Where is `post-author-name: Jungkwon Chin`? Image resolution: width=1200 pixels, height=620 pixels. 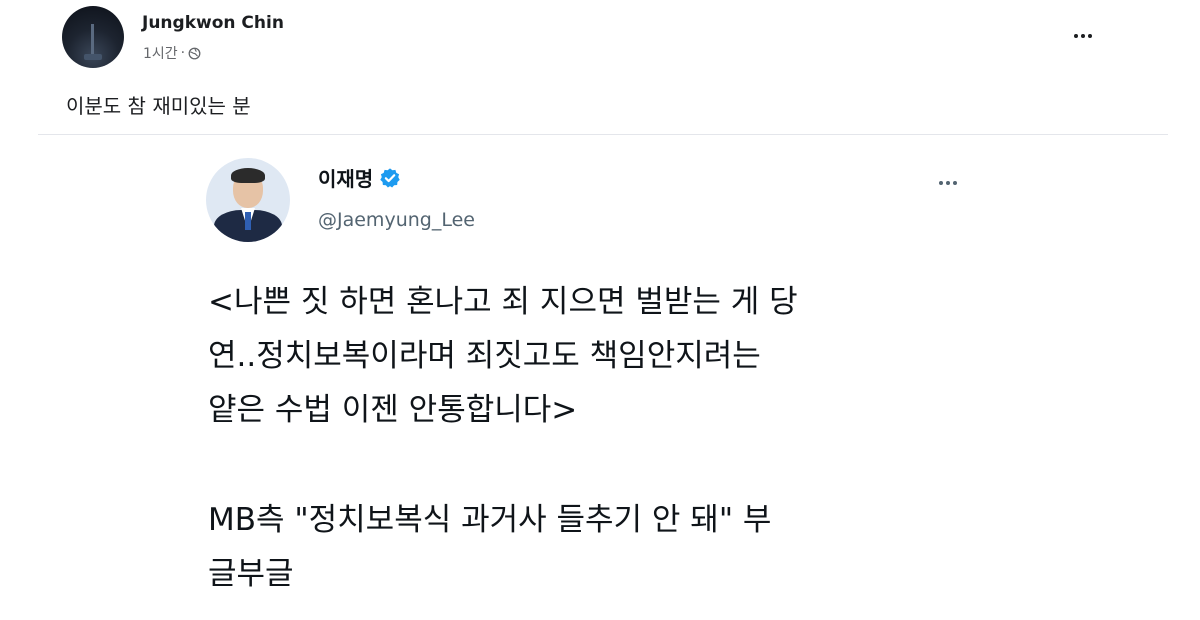 post-author-name: Jungkwon Chin is located at coordinates (213, 23).